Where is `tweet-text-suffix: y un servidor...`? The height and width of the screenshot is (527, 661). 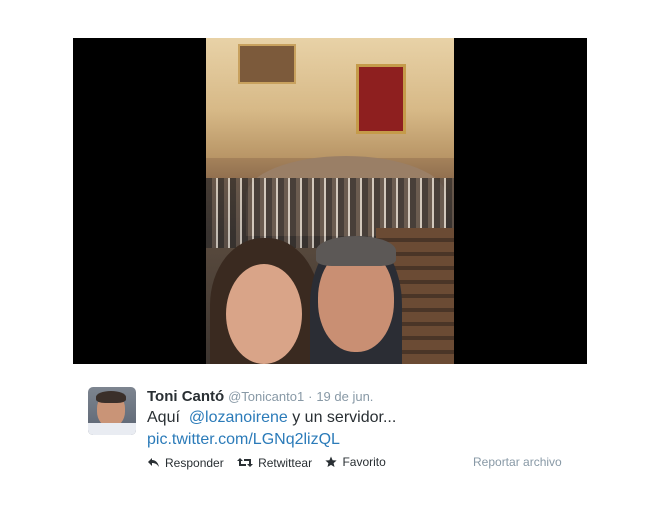 tweet-text-suffix: y un servidor... is located at coordinates (344, 417).